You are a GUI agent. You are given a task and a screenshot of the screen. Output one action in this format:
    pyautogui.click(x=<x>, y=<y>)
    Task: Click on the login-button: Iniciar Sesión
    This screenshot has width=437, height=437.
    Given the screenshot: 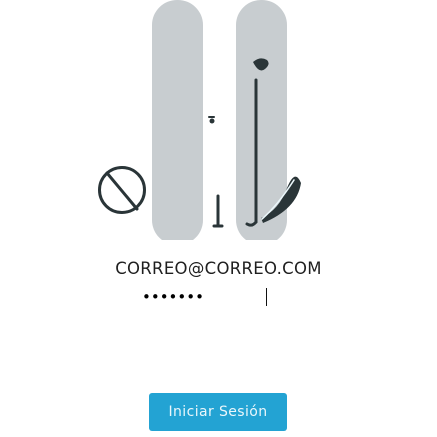 What is the action you would take?
    pyautogui.click(x=218, y=412)
    